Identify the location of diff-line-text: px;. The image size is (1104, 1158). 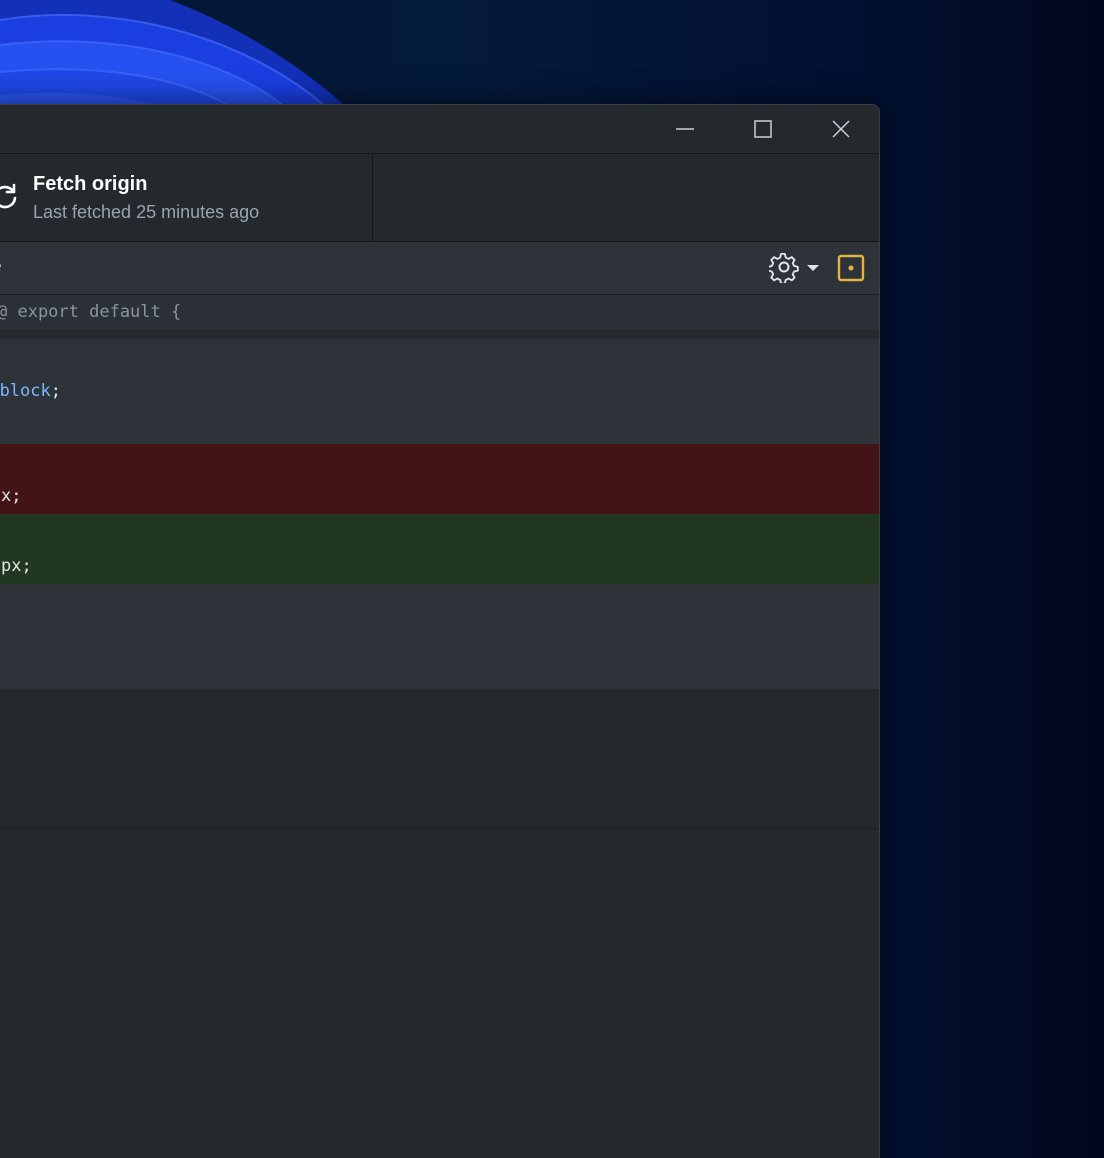
(16, 566).